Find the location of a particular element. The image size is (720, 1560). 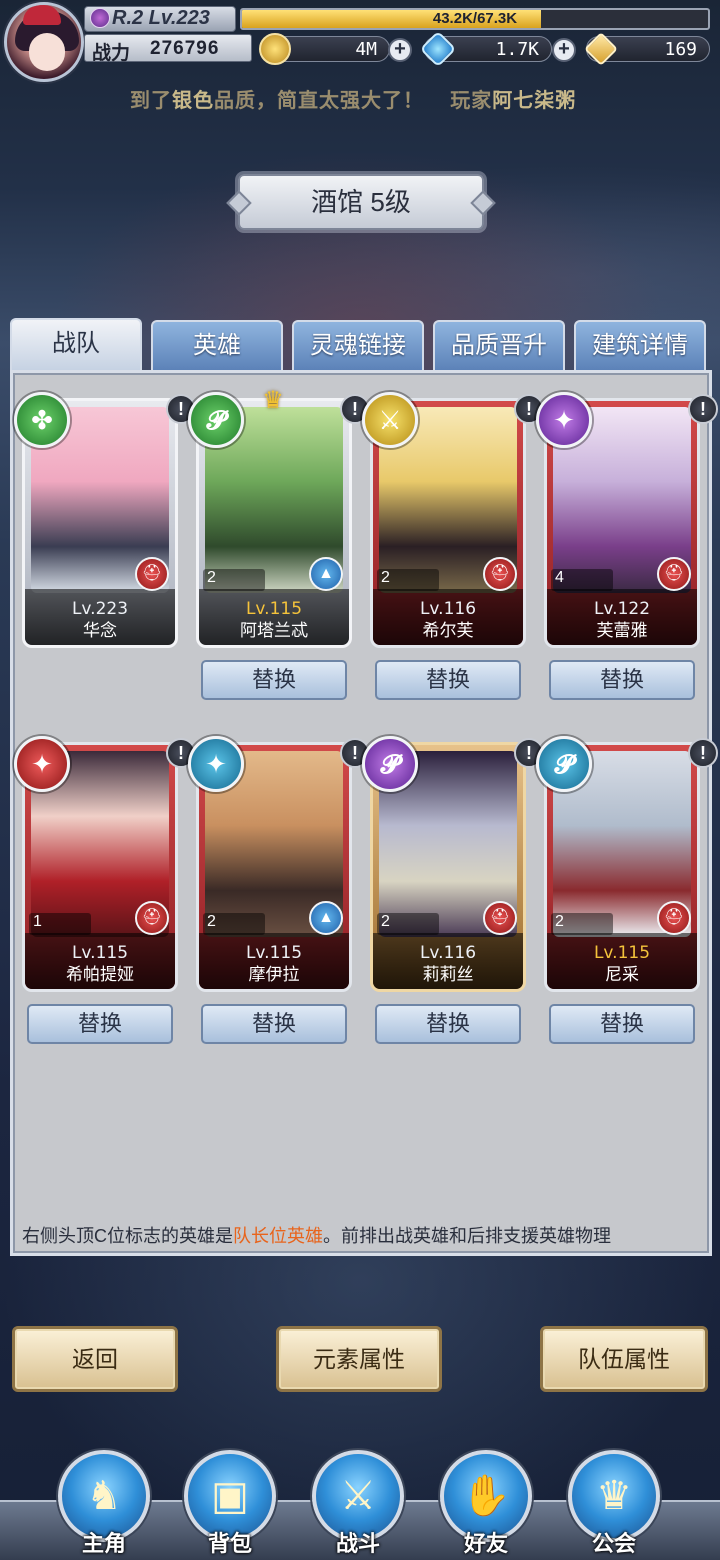

tab-building-details: 建筑详情 is located at coordinates (640, 345).